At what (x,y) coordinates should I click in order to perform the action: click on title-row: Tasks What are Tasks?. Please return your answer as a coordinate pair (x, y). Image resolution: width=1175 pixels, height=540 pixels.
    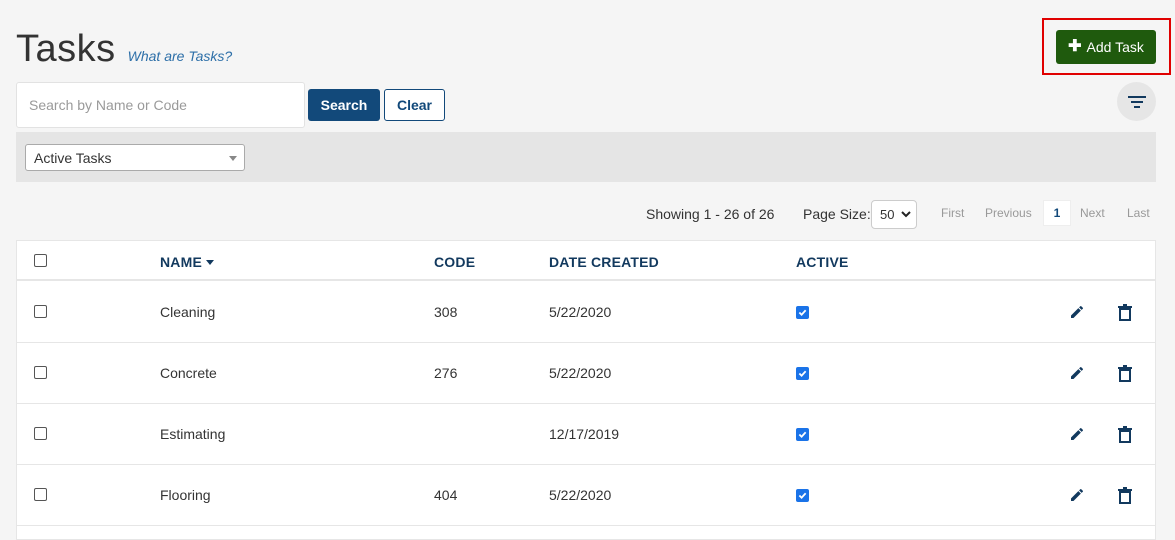
    Looking at the image, I should click on (124, 49).